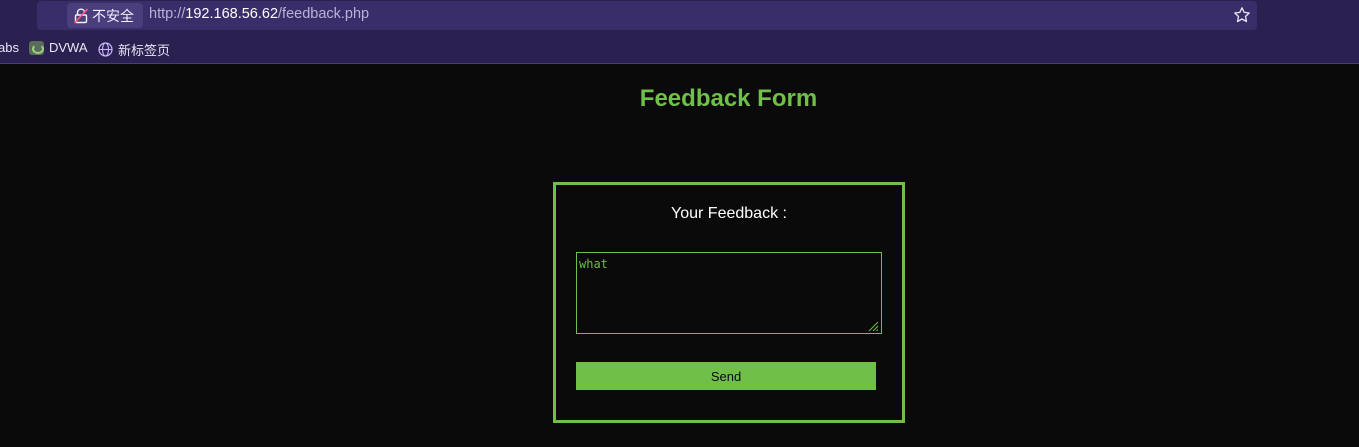  What do you see at coordinates (68, 47) in the screenshot?
I see `bookmark-label: DVWA` at bounding box center [68, 47].